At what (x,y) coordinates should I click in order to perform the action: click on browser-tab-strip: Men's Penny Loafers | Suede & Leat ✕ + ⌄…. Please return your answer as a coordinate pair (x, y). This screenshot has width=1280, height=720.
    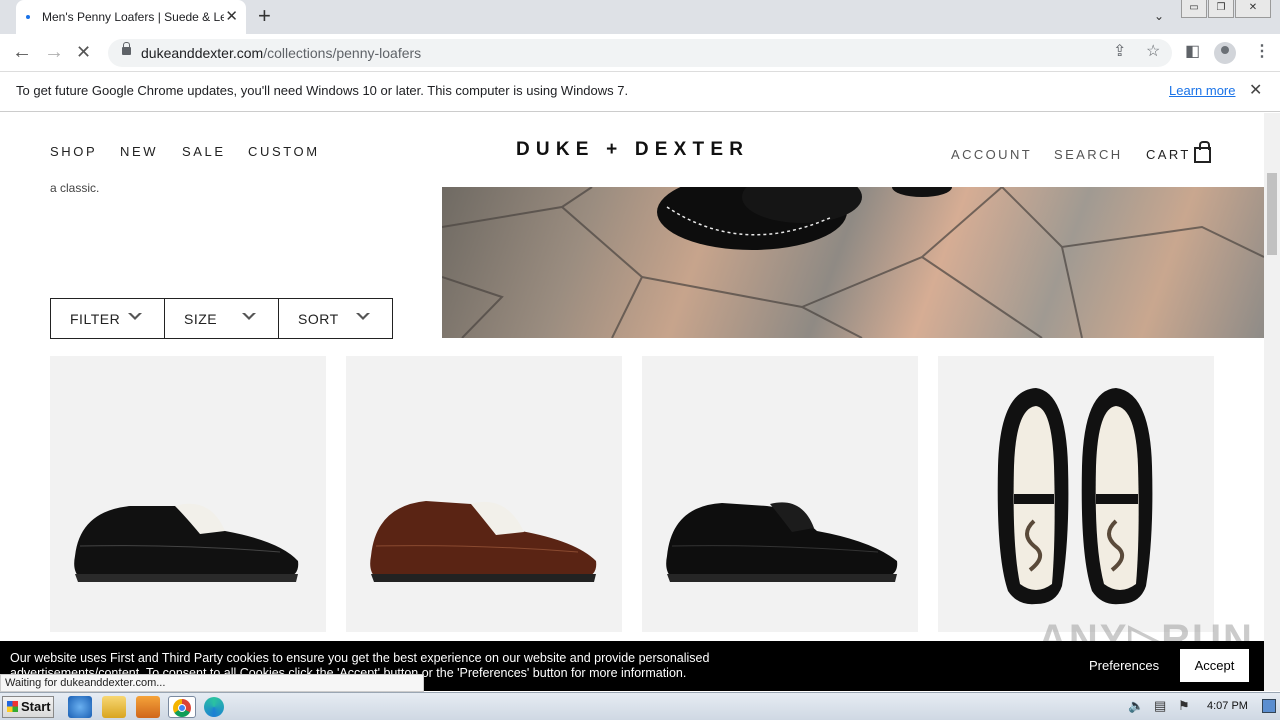
    Looking at the image, I should click on (640, 17).